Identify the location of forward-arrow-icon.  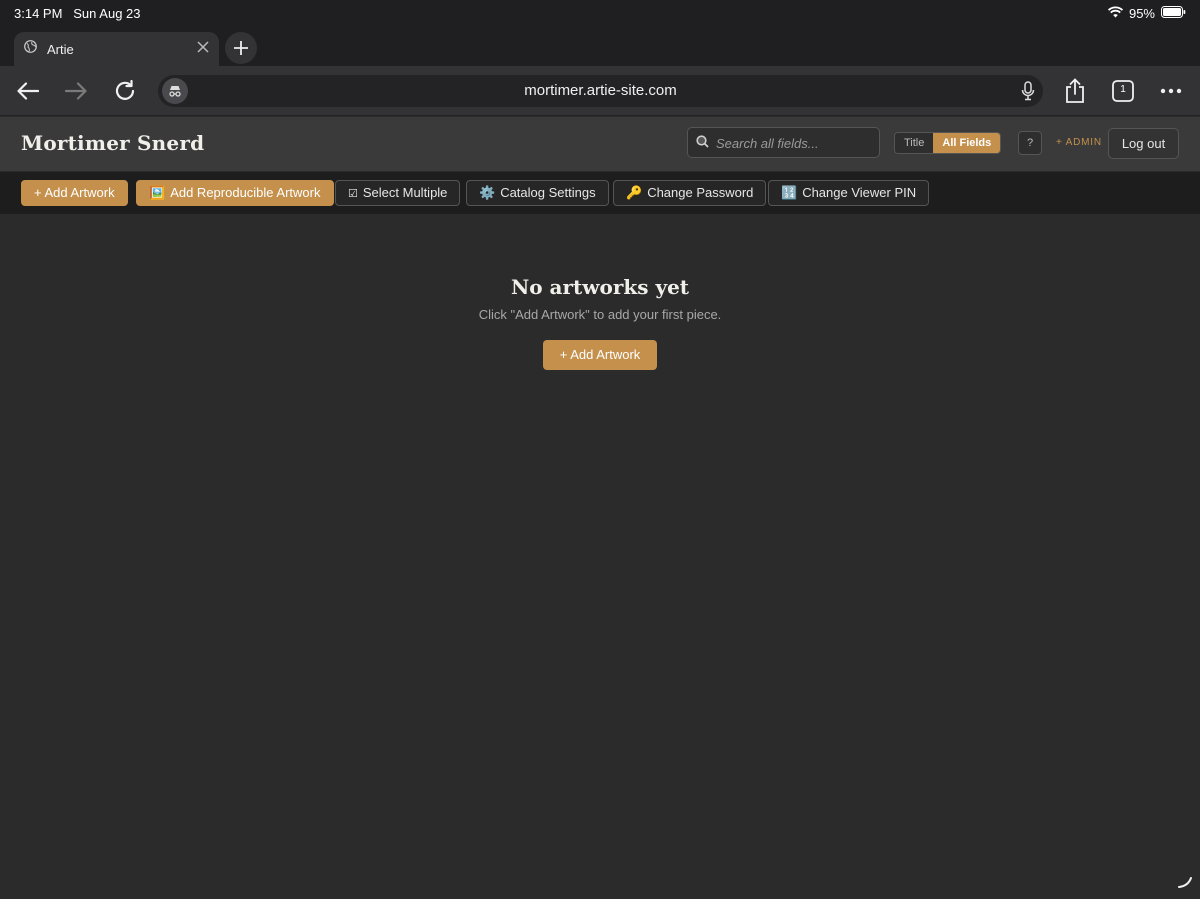
(76, 91).